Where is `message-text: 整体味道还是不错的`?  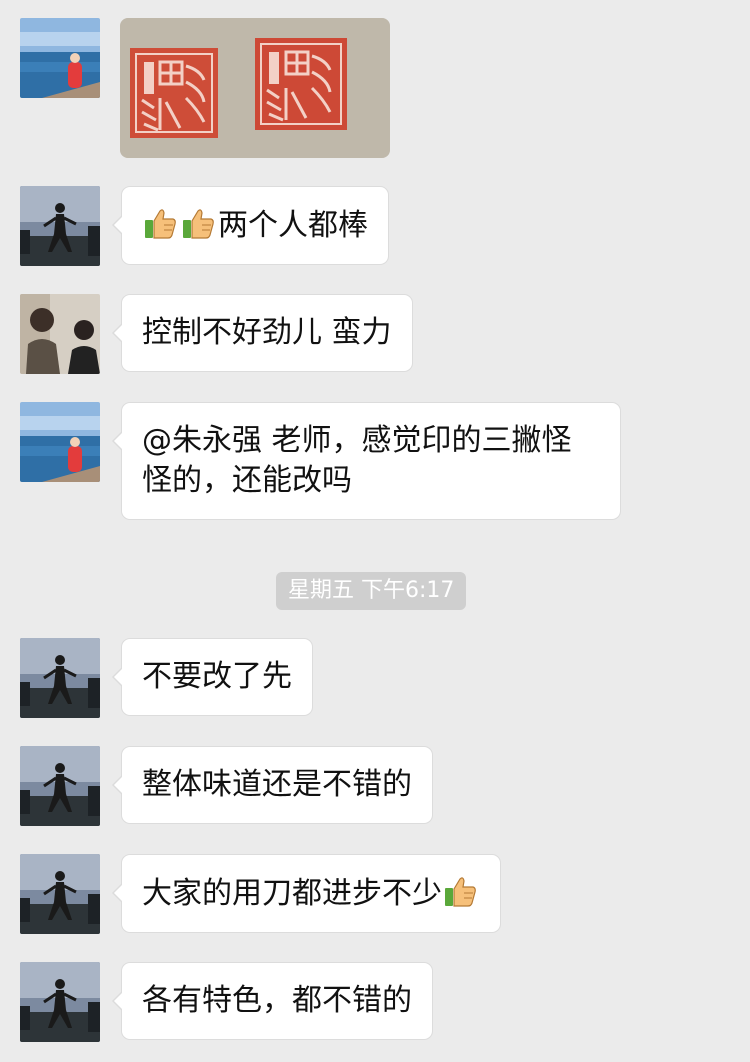
message-text: 整体味道还是不错的 is located at coordinates (277, 784).